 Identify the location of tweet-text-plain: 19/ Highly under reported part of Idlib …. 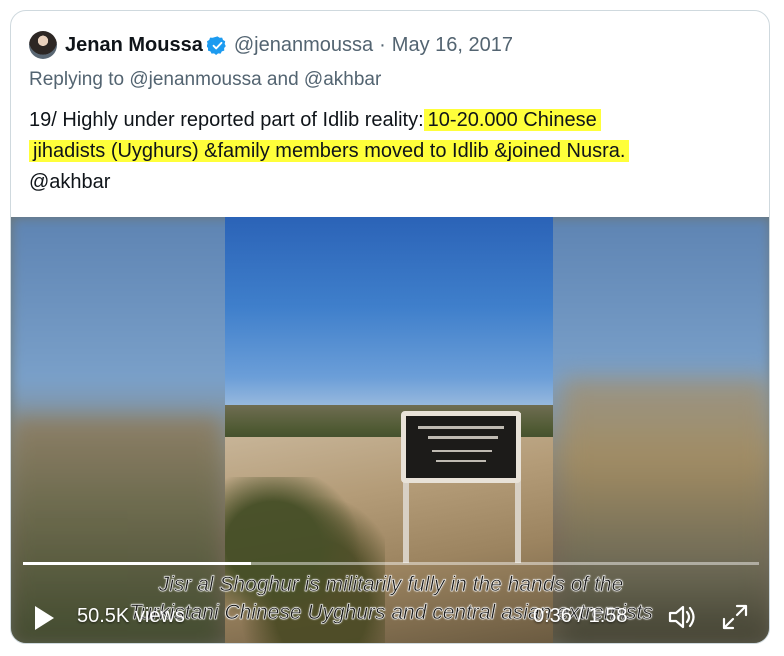
(226, 120).